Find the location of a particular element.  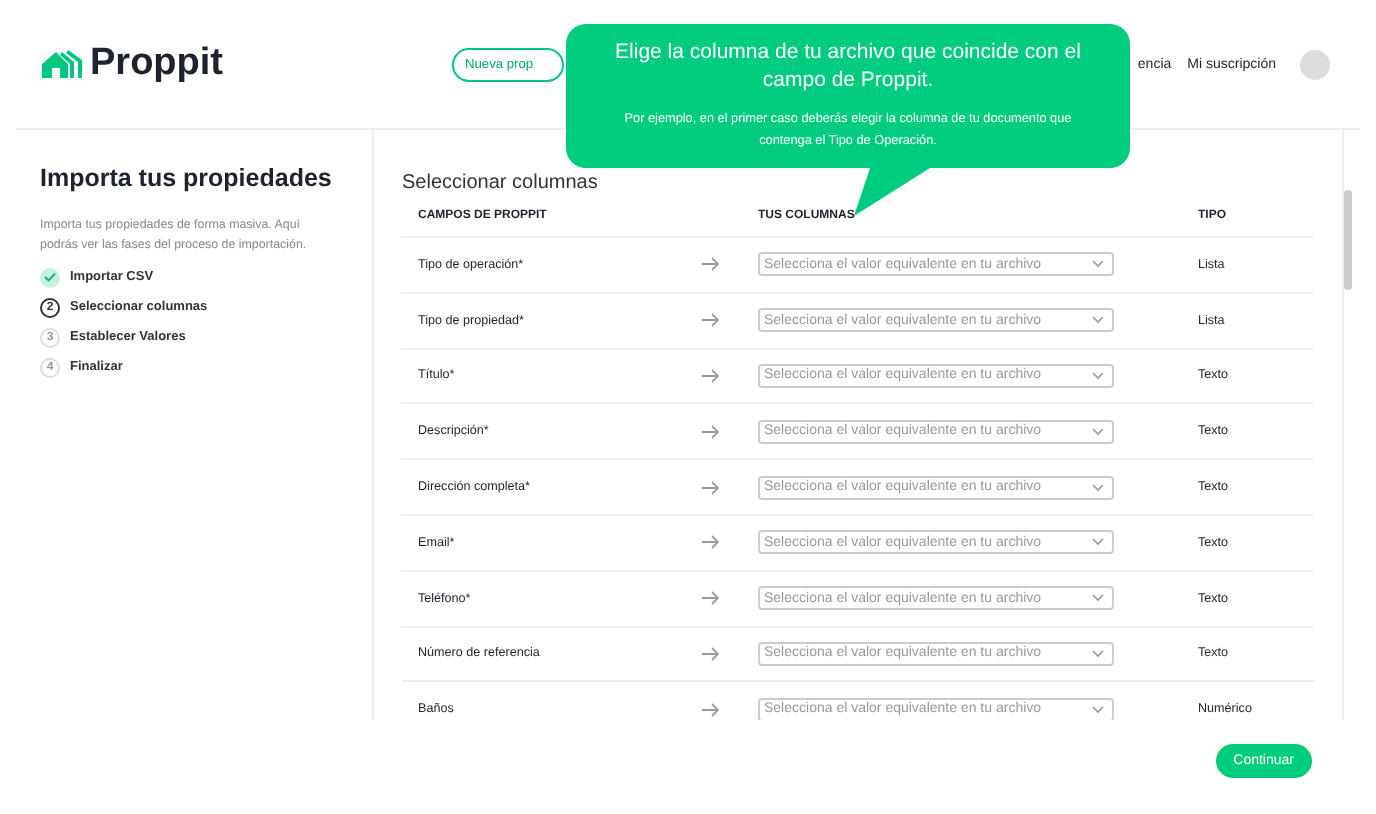

scrollbar is located at coordinates (1348, 240).